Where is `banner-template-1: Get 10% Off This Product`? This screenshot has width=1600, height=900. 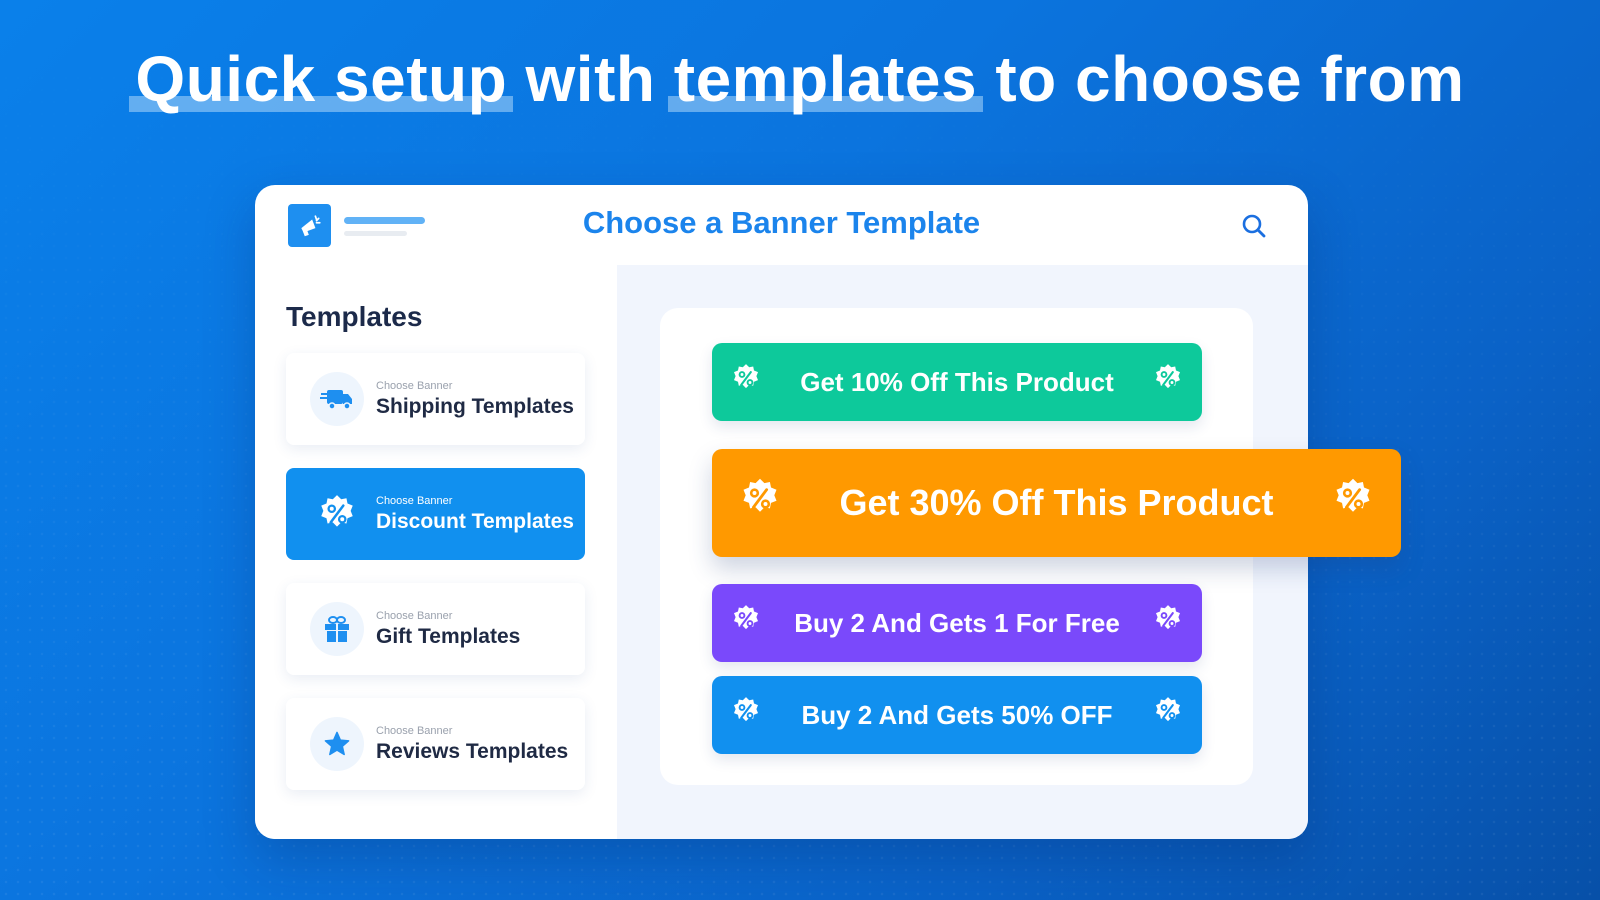 banner-template-1: Get 10% Off This Product is located at coordinates (957, 382).